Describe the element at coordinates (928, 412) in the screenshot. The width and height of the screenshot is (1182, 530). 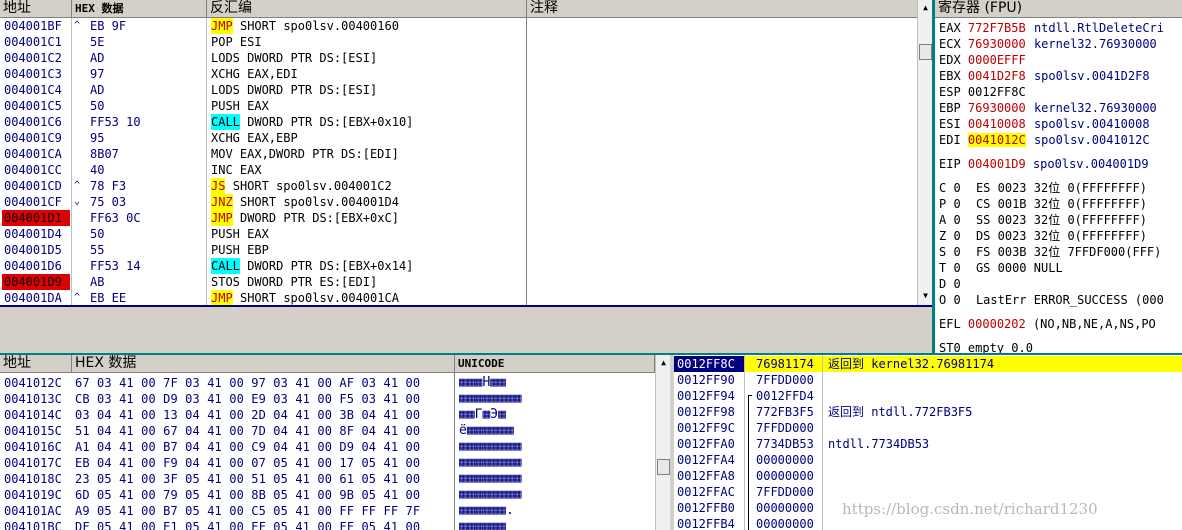
I see `stack-row: 0012FF98 772FB3F5 返回到 ntdll.772FB3F5` at that location.